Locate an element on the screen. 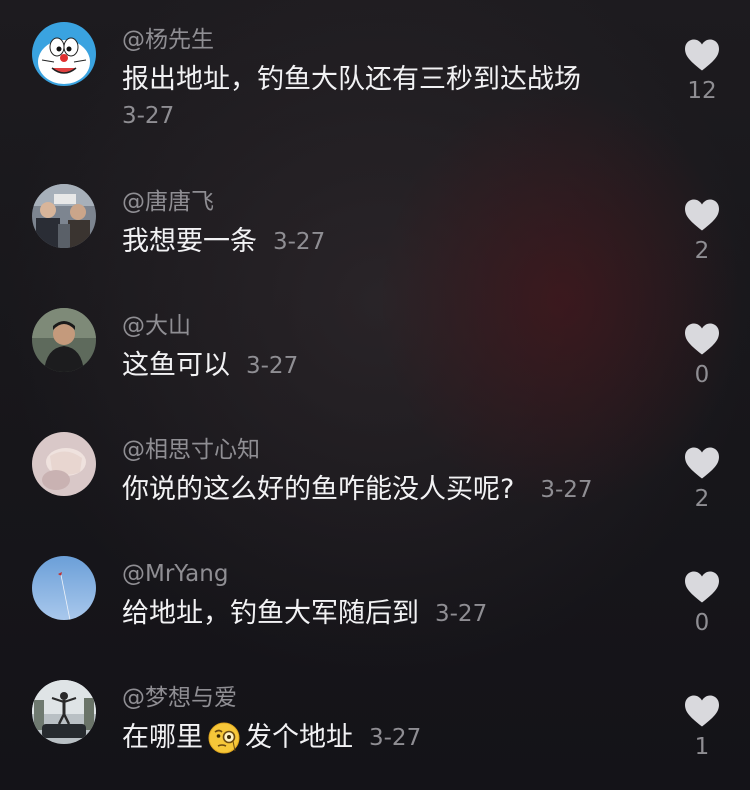 This screenshot has height=790, width=750. comment-text: 我想要一条 3-27 is located at coordinates (223, 242).